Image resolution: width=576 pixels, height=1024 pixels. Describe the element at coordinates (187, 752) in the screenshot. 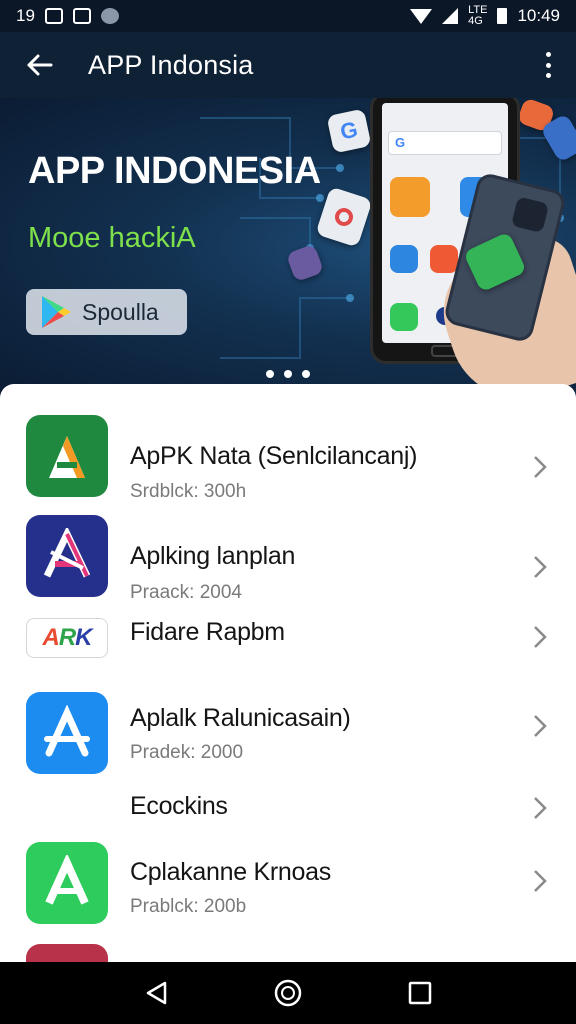

I see `list-item-subtitle: Pradek: 2000` at that location.